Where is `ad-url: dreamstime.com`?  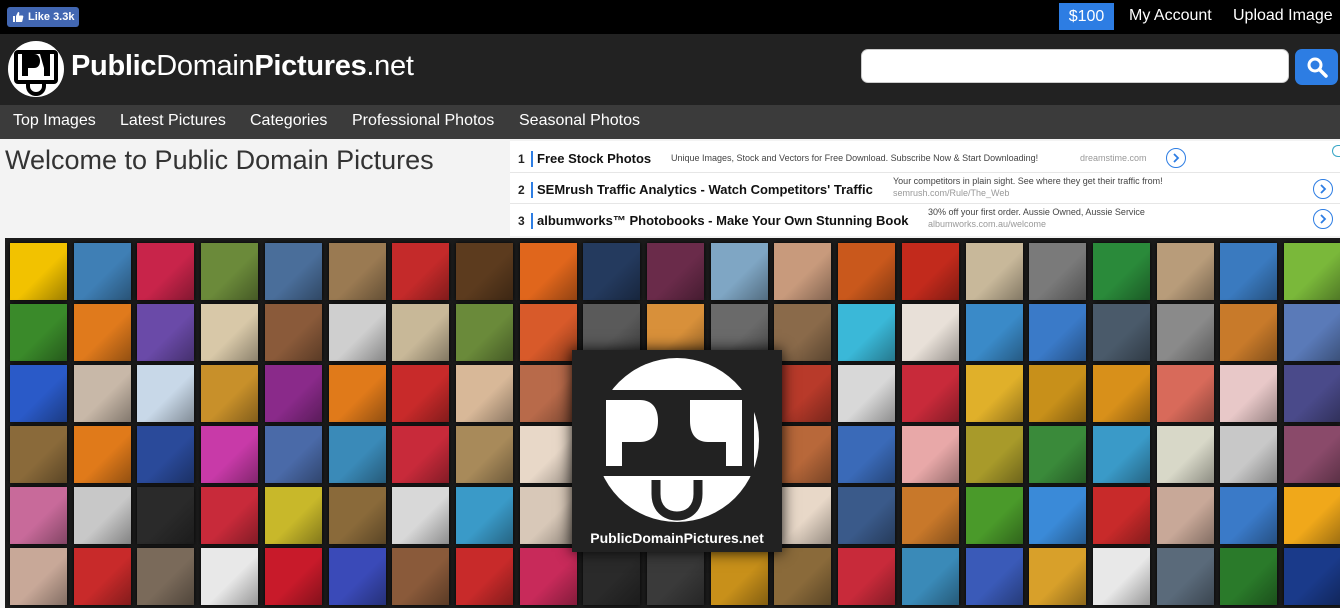
ad-url: dreamstime.com is located at coordinates (1113, 158).